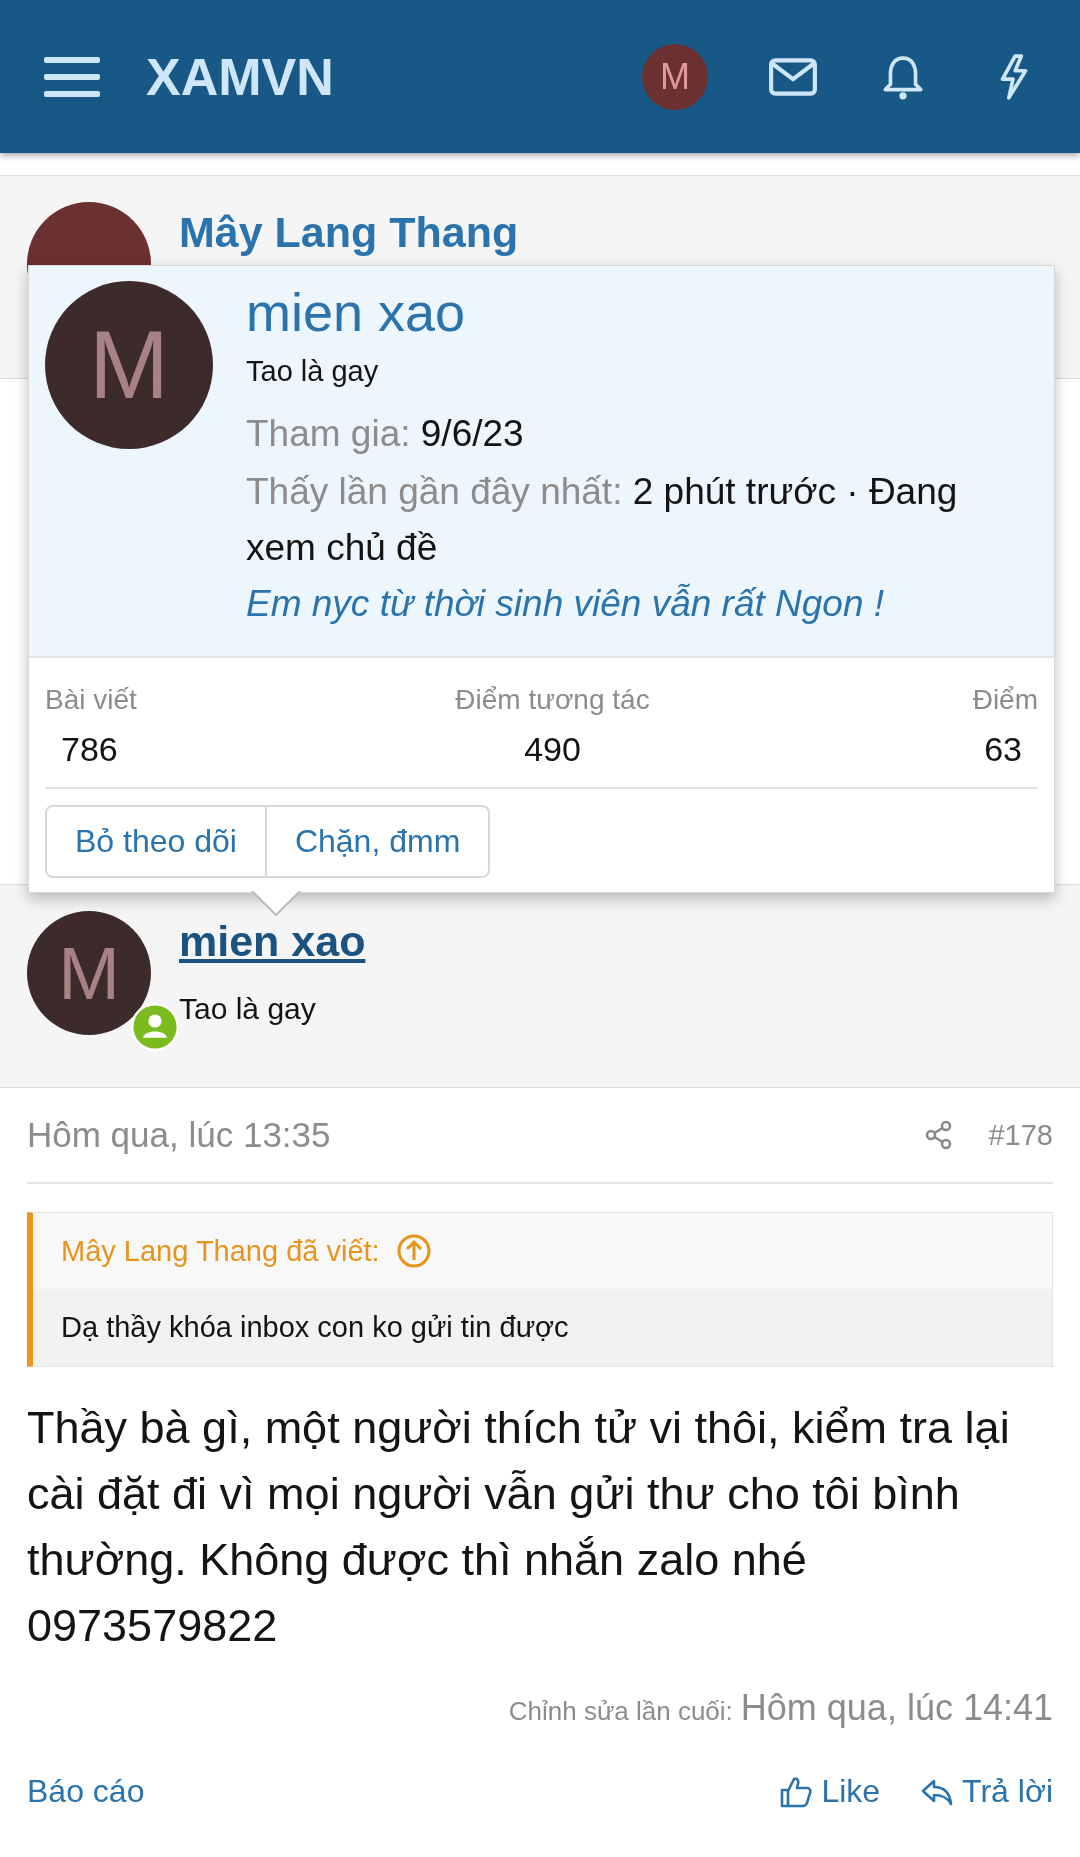 This screenshot has width=1080, height=1857. I want to click on stat-value: 490, so click(552, 749).